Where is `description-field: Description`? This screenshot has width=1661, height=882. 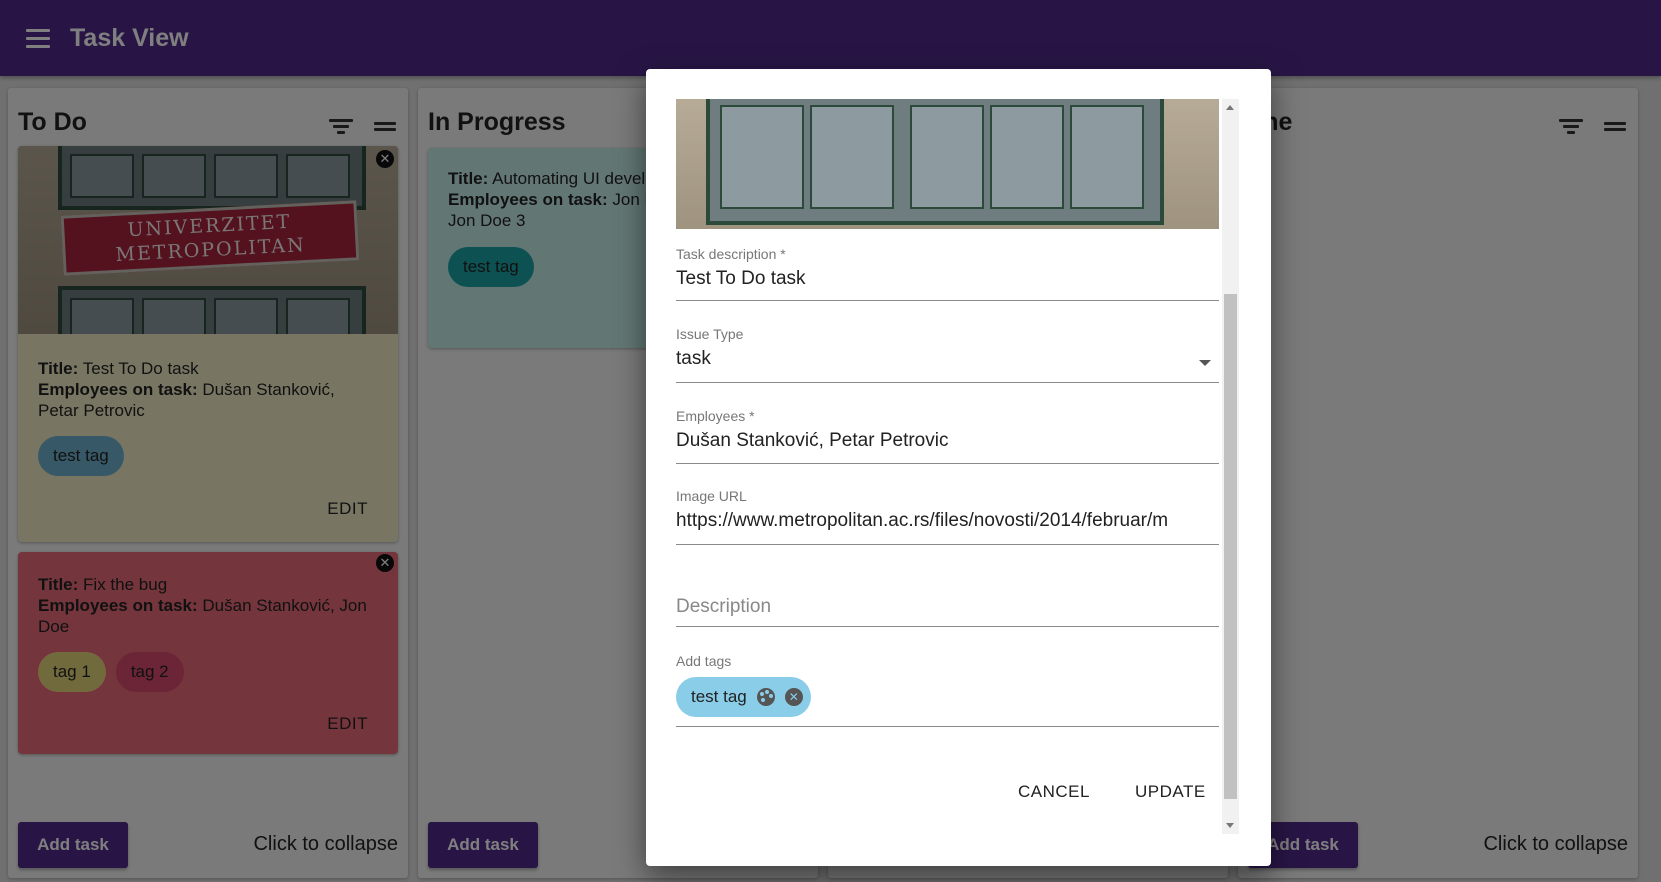 description-field: Description is located at coordinates (947, 611).